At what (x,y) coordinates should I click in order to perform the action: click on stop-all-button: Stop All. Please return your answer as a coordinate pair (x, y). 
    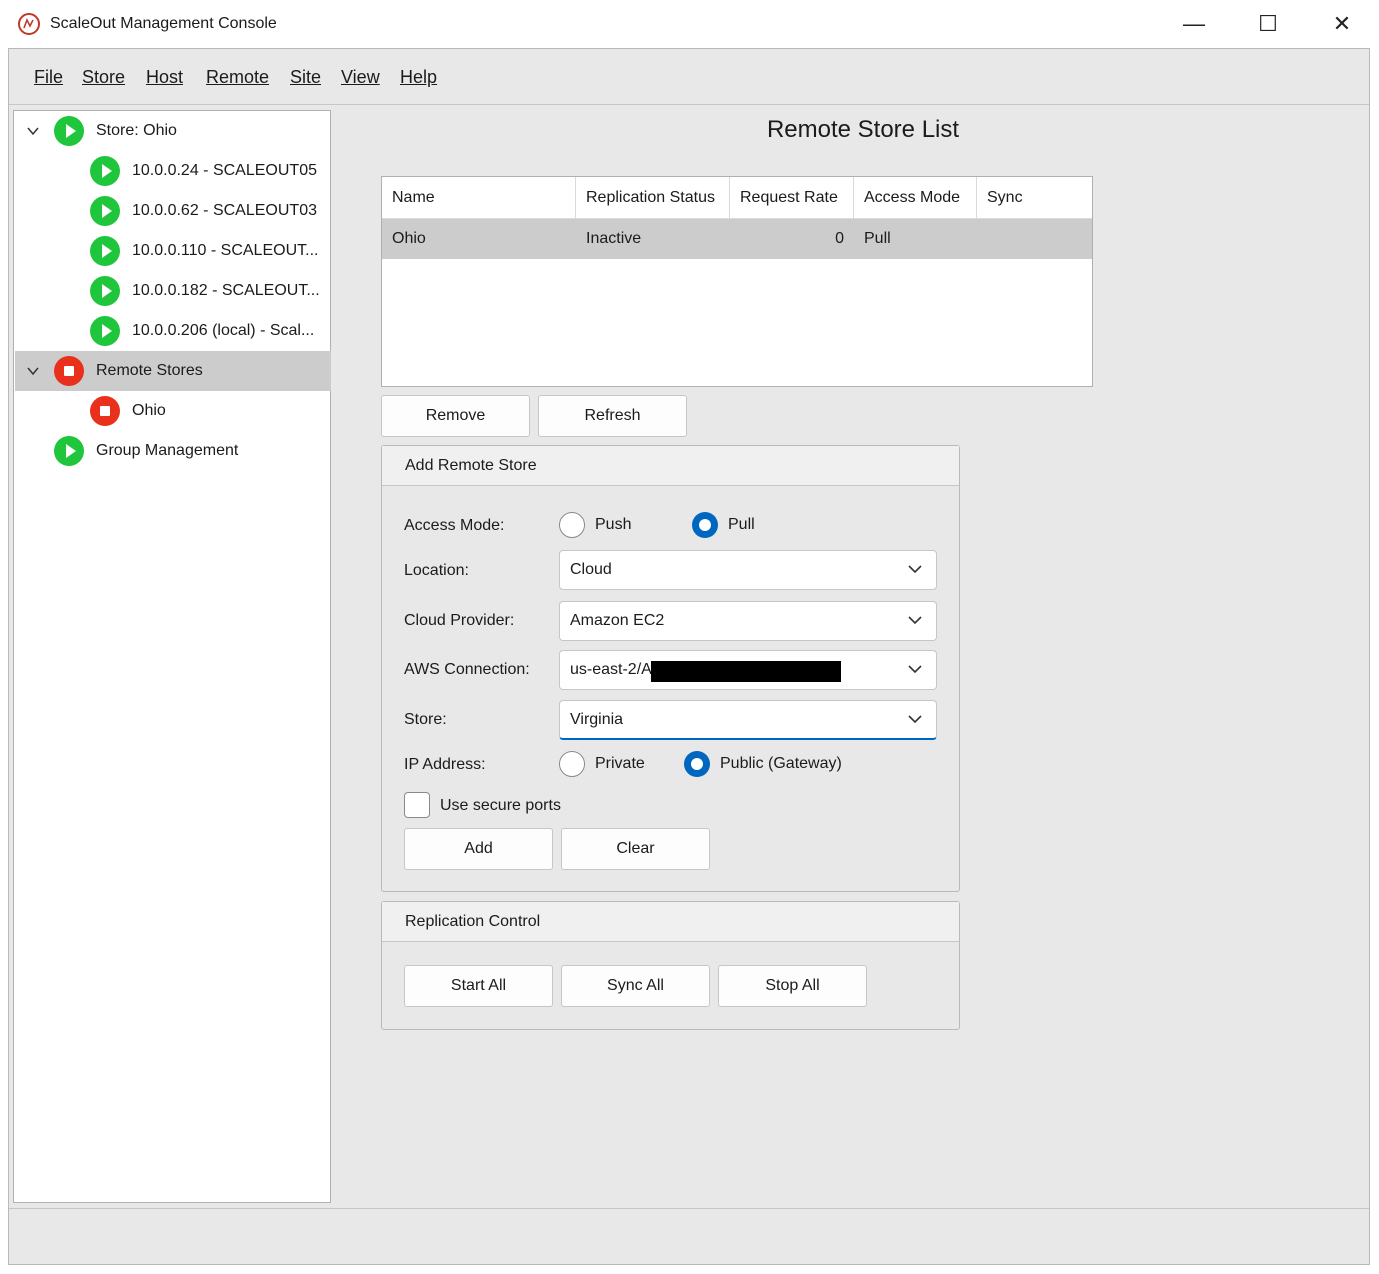
    Looking at the image, I should click on (792, 986).